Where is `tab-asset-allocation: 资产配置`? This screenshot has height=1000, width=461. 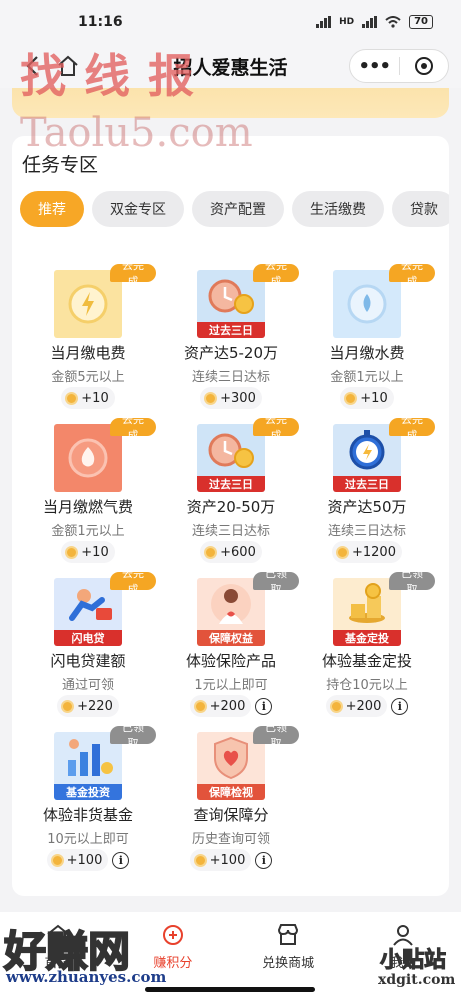 tab-asset-allocation: 资产配置 is located at coordinates (238, 209).